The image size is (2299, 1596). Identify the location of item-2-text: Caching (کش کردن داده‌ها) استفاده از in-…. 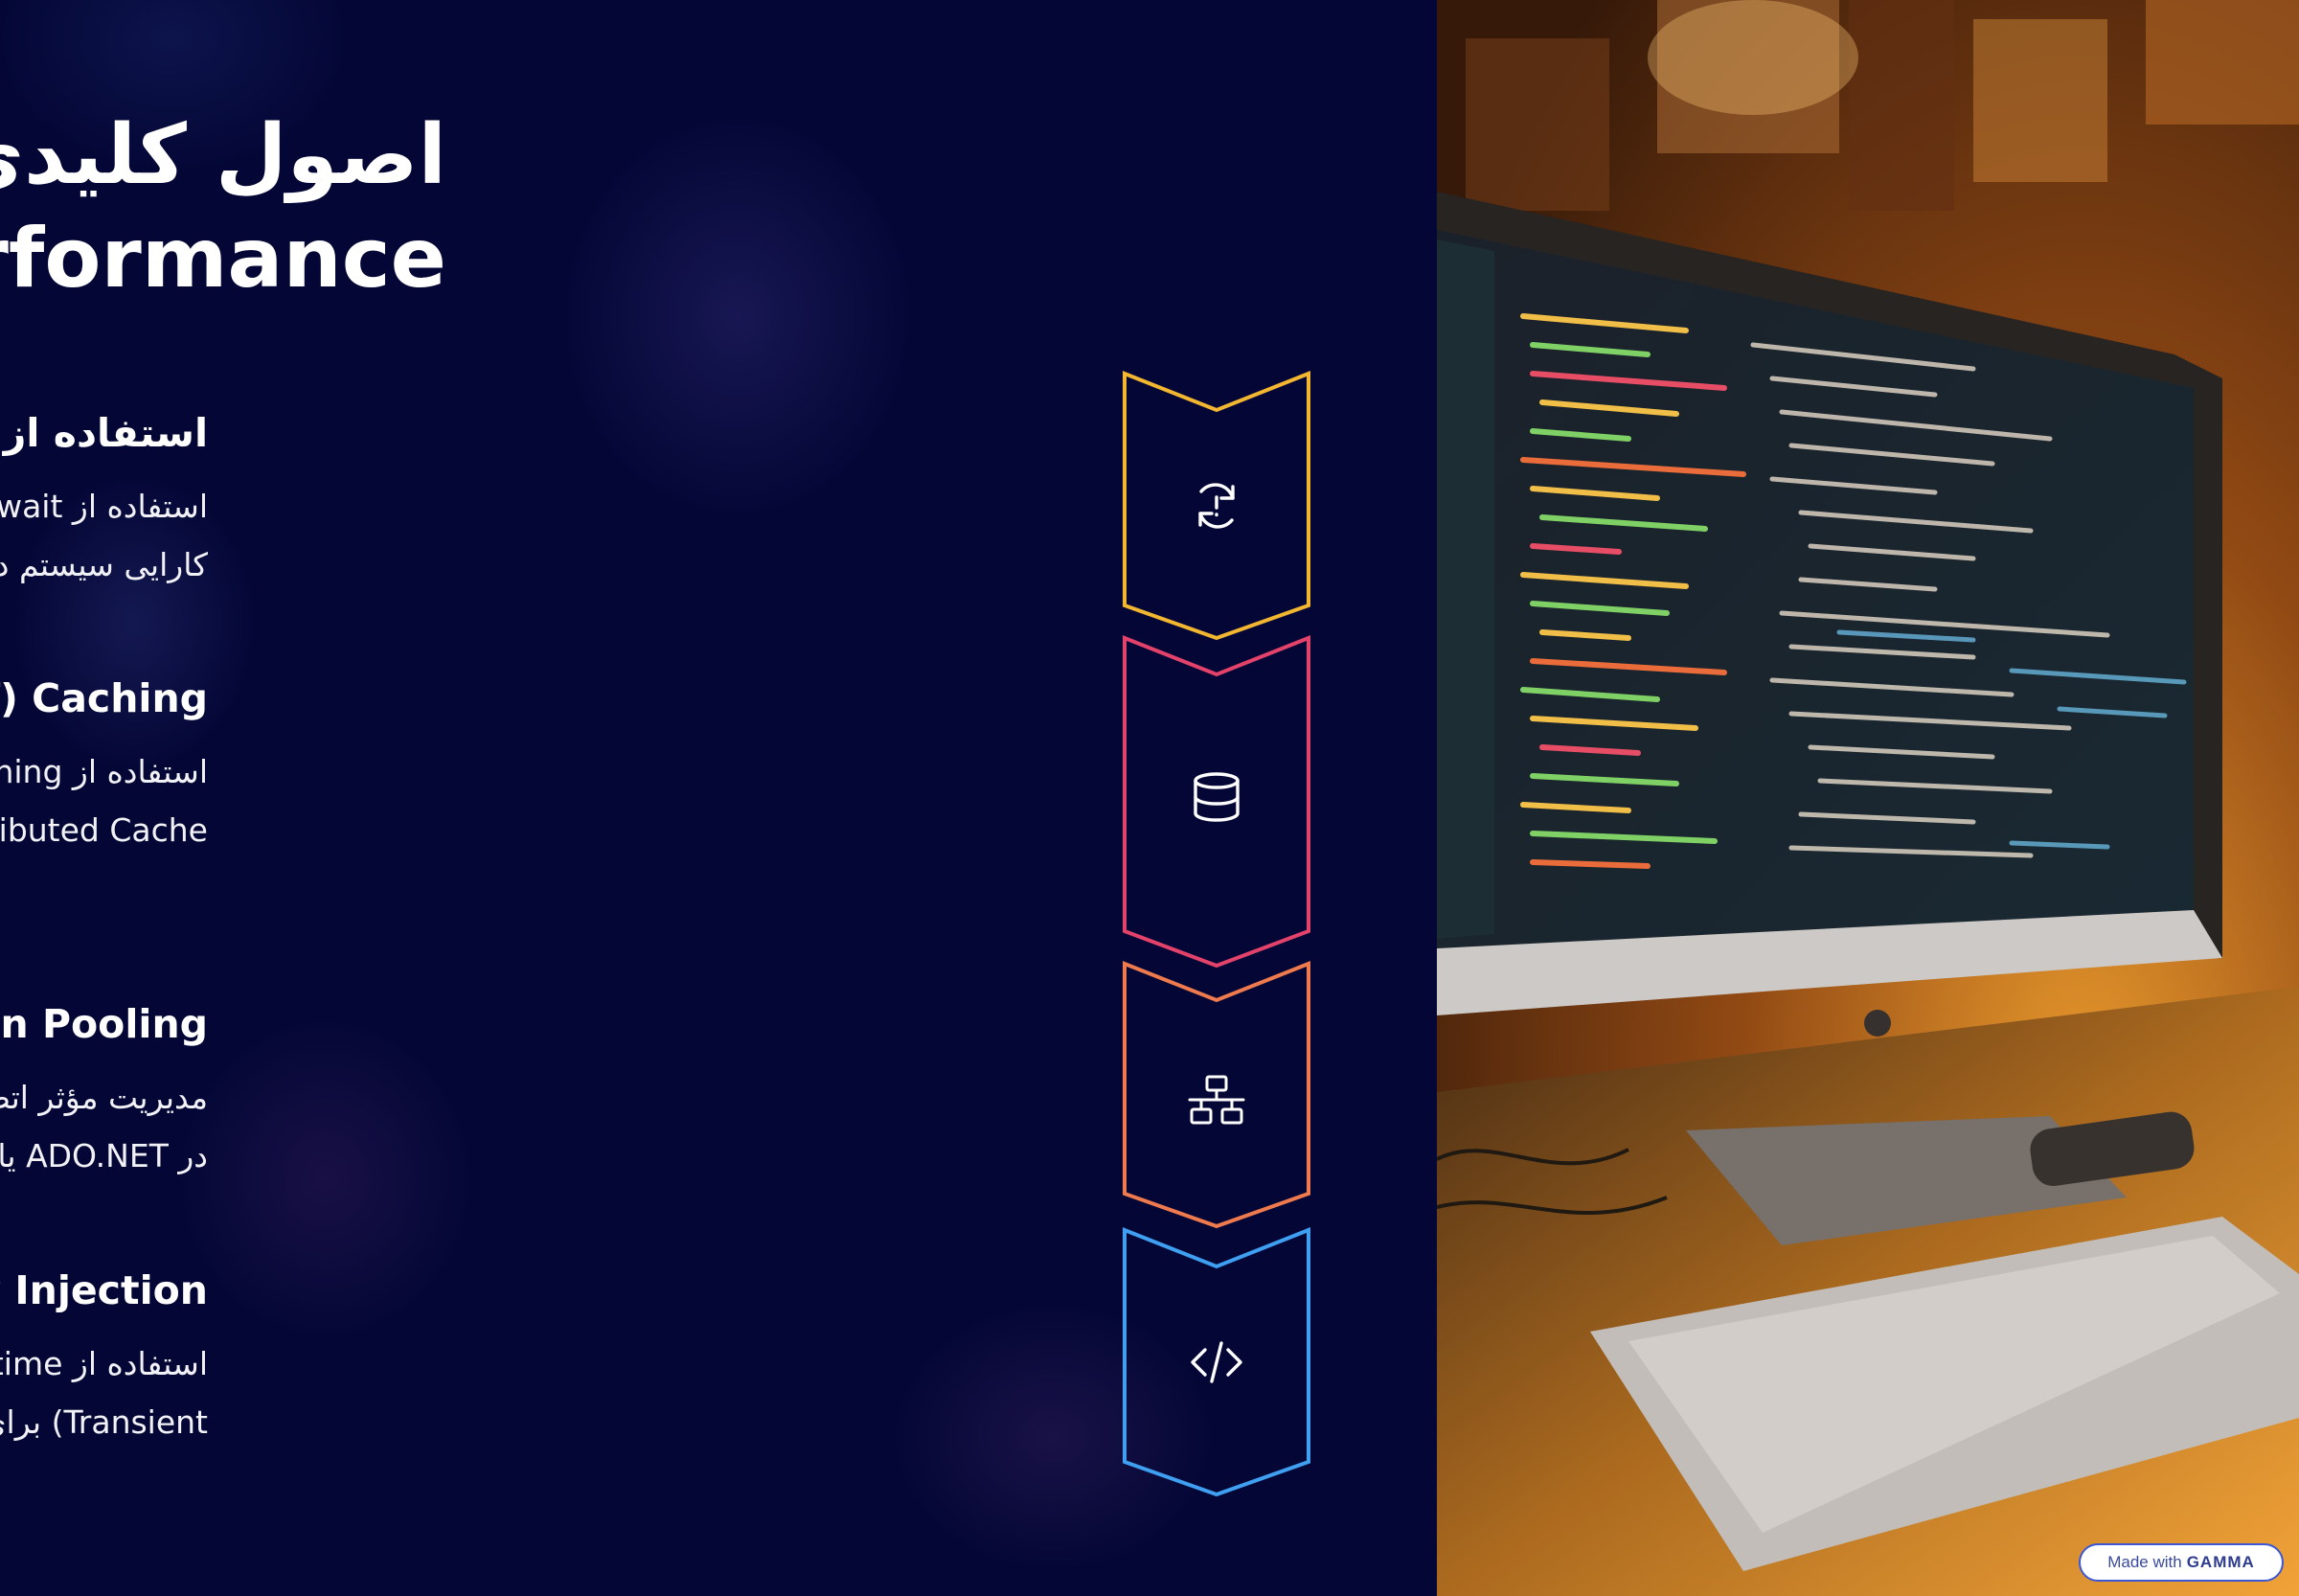
(104, 765).